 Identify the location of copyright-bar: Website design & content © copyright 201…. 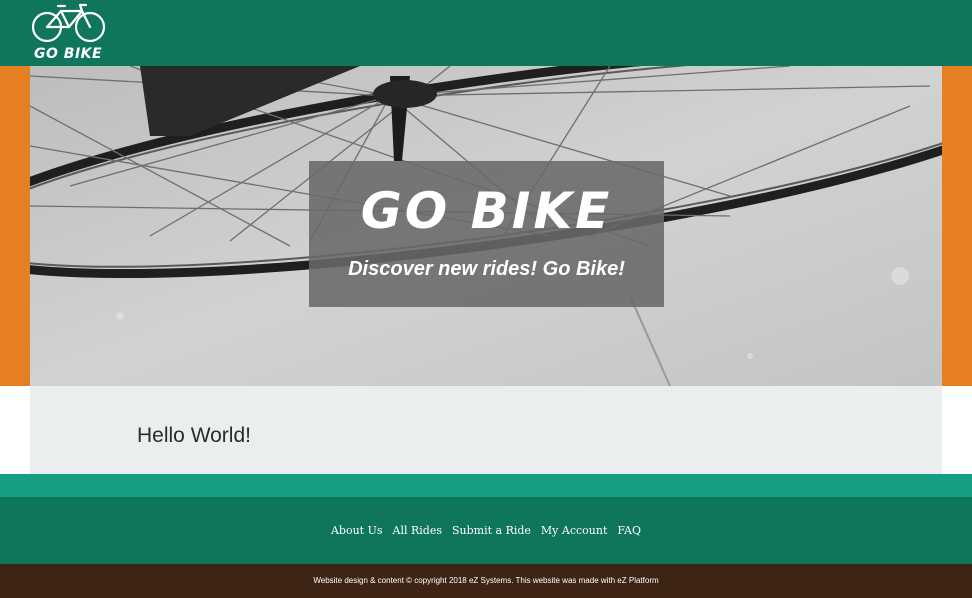
(486, 581).